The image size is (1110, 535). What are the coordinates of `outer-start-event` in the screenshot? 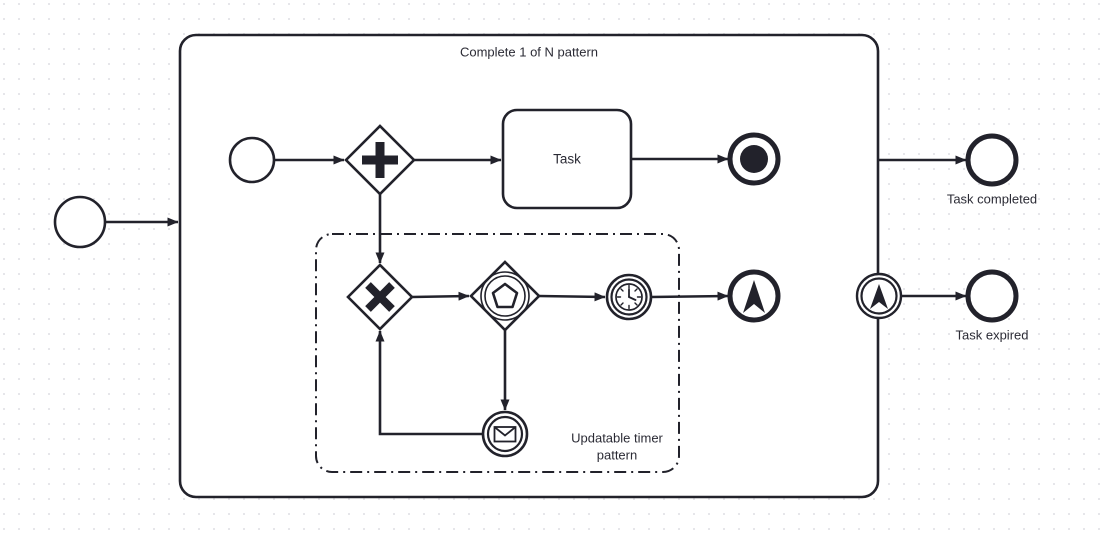 It's located at (80, 222).